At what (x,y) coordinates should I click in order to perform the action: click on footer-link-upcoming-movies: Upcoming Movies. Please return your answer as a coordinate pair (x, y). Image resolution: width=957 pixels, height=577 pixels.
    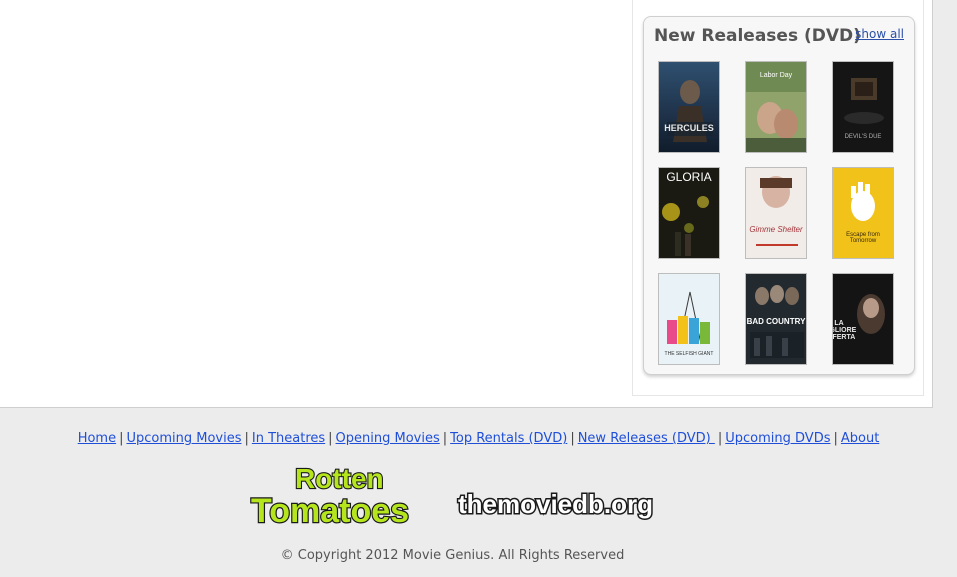
    Looking at the image, I should click on (183, 438).